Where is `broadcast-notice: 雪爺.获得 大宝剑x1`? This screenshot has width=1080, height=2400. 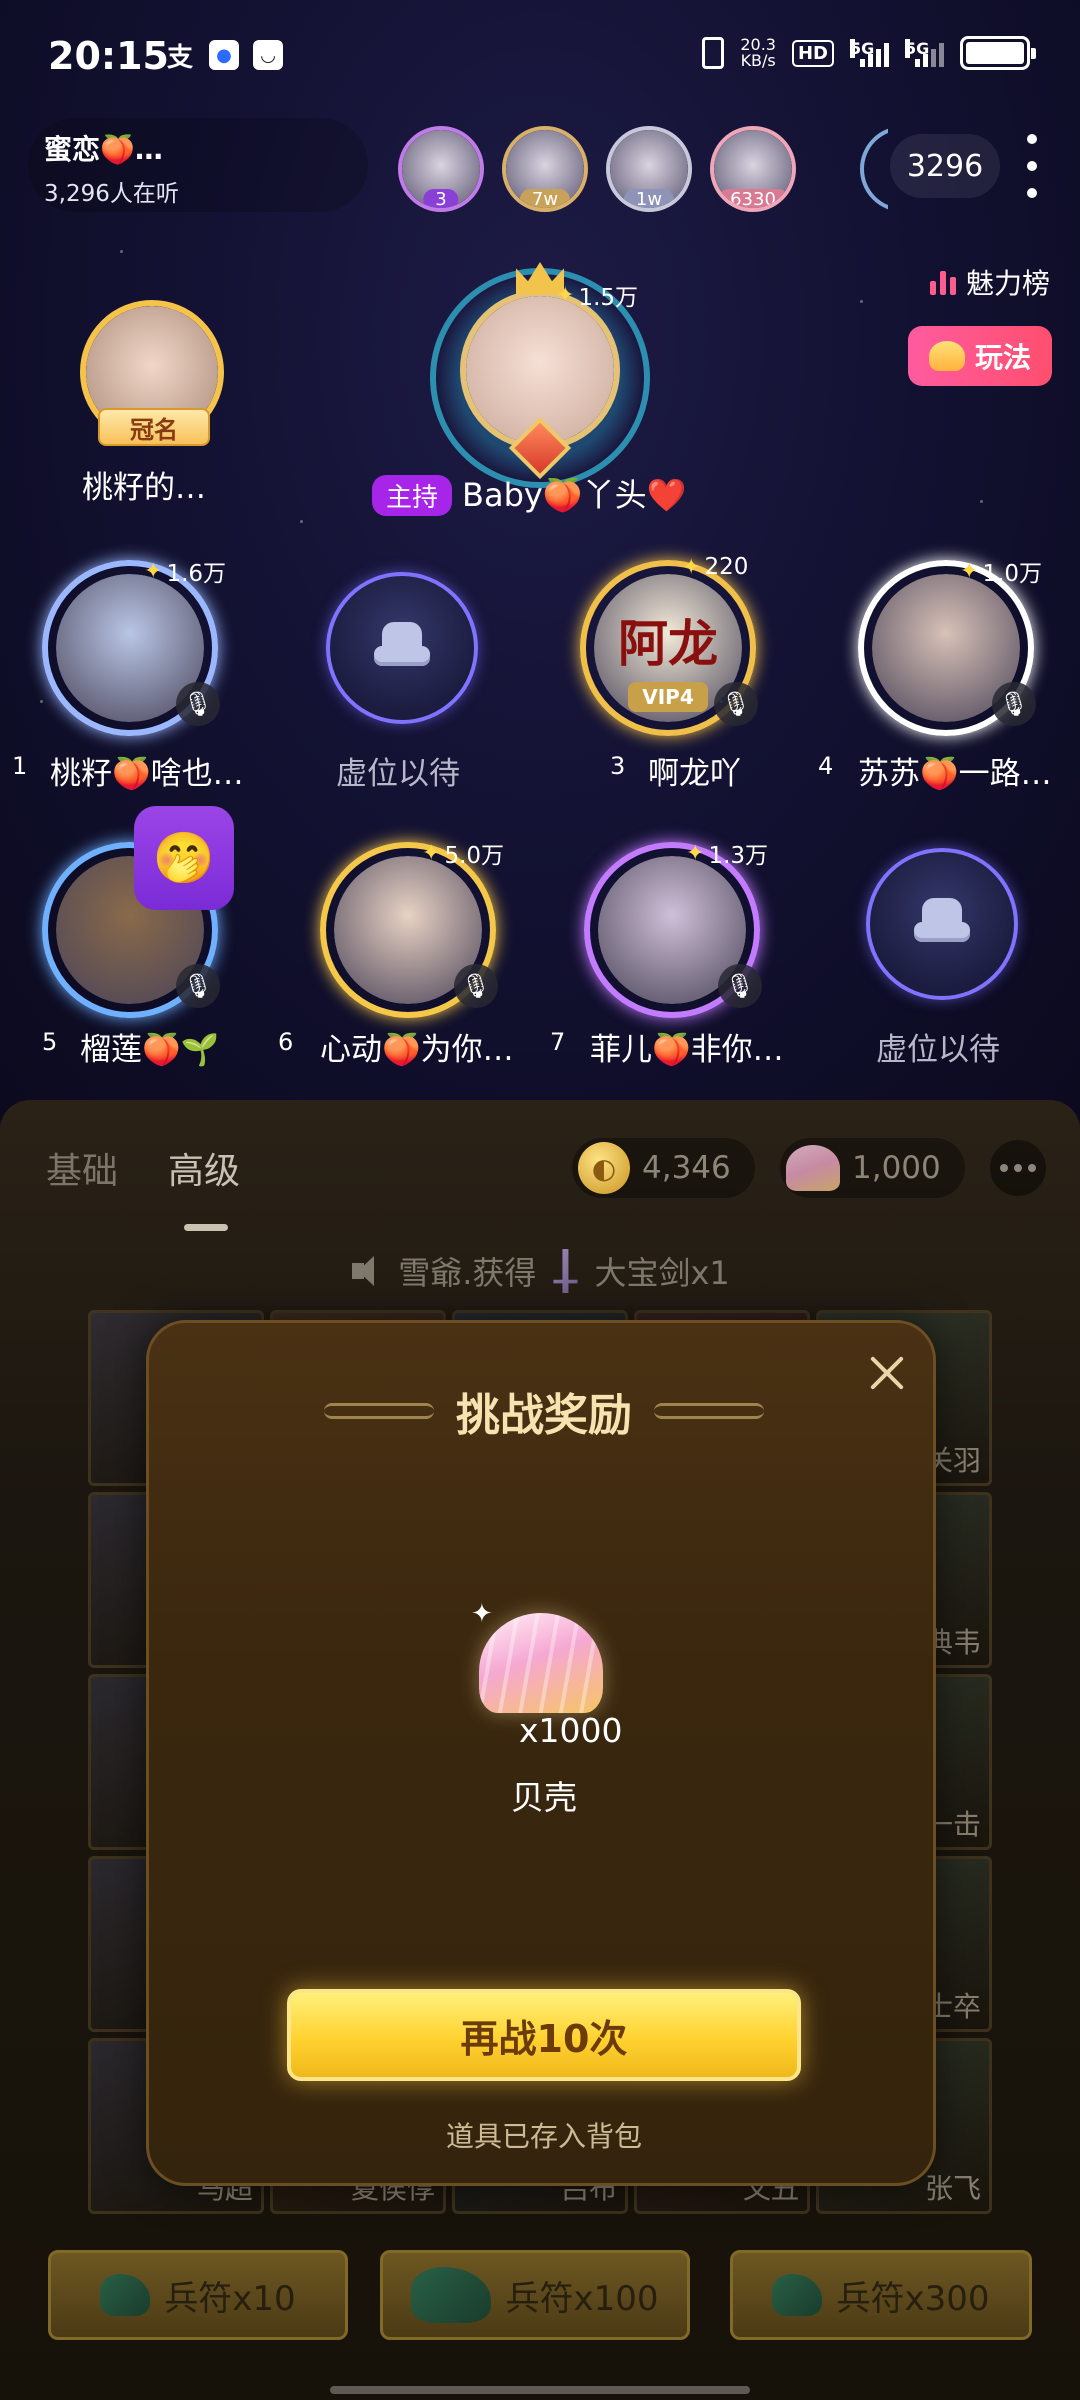 broadcast-notice: 雪爺.获得 大宝剑x1 is located at coordinates (540, 1271).